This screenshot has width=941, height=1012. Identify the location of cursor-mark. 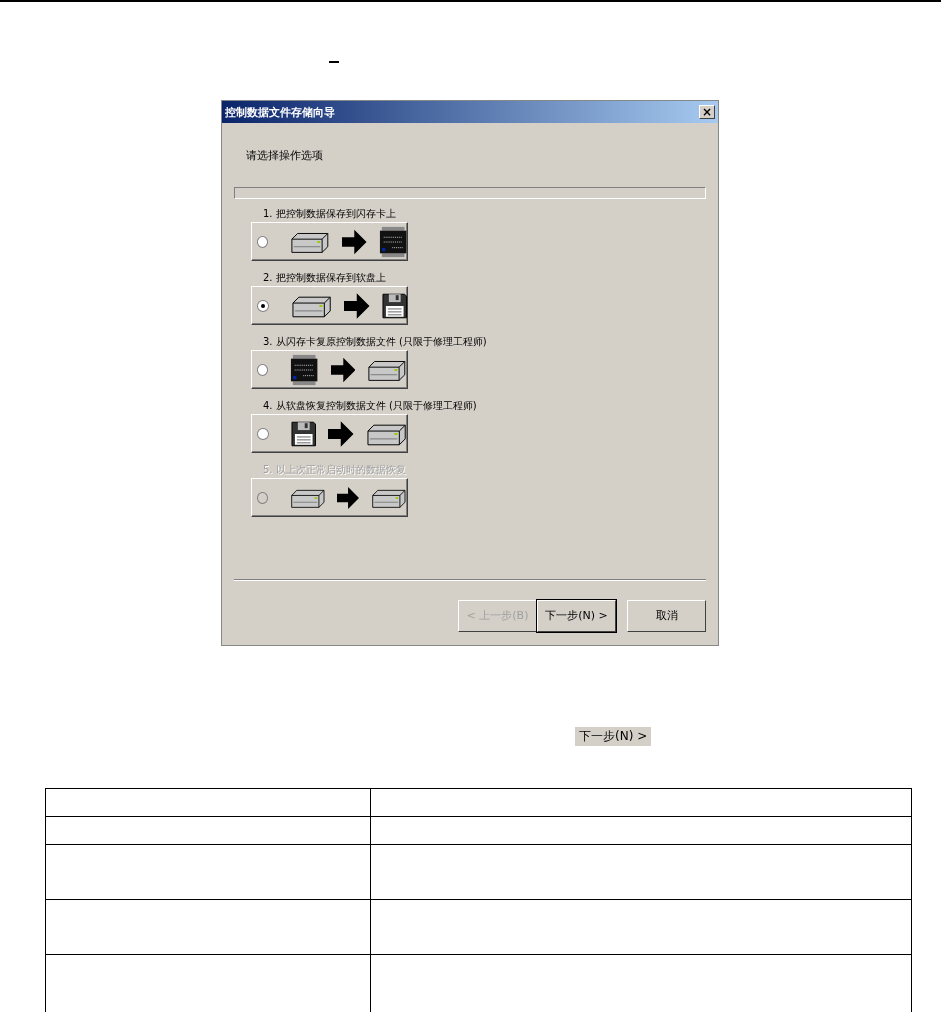
(334, 62).